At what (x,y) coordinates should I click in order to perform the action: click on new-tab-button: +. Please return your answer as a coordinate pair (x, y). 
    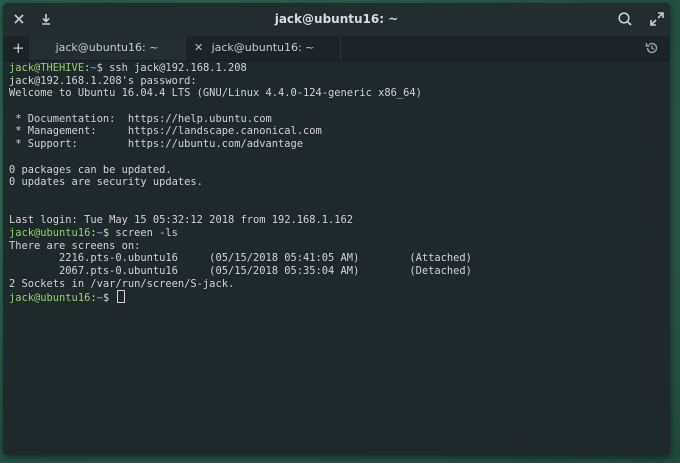
    Looking at the image, I should click on (18, 48).